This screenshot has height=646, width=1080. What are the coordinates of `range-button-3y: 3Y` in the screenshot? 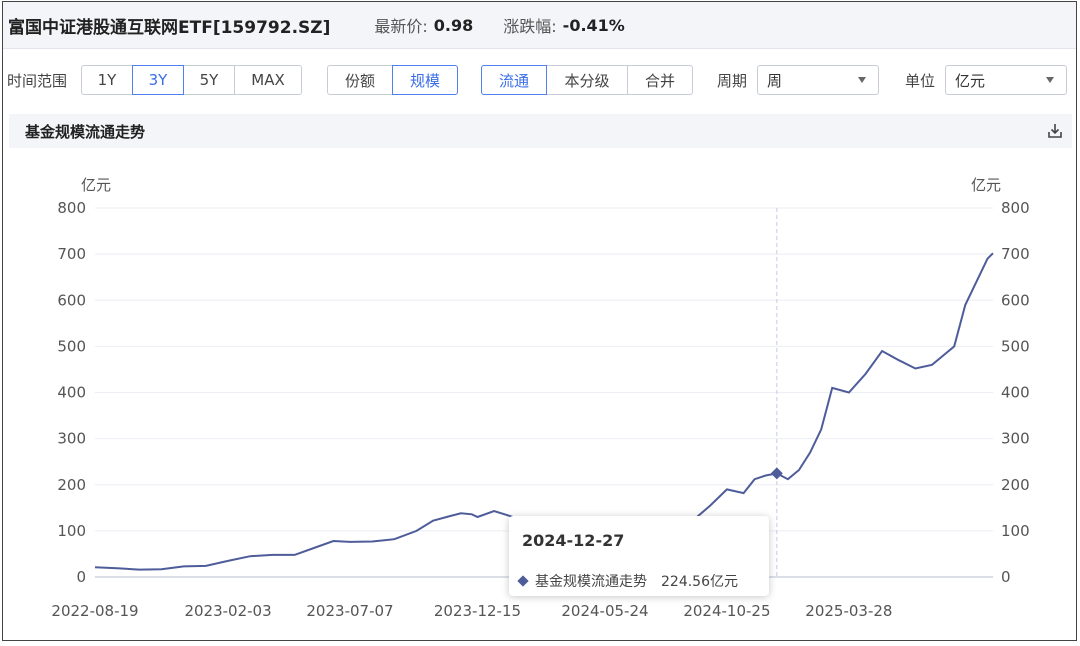 It's located at (158, 80).